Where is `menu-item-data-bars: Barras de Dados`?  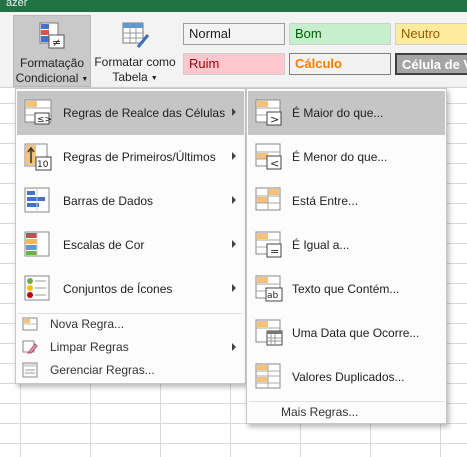
menu-item-data-bars: Barras de Dados is located at coordinates (130, 201).